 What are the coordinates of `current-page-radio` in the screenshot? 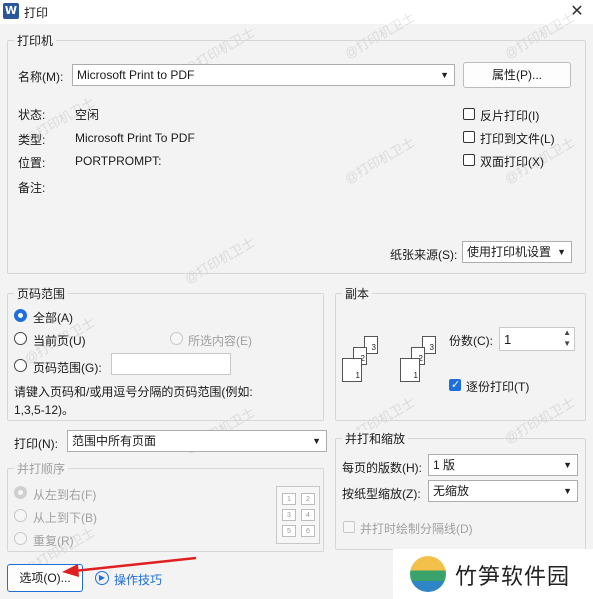 It's located at (20, 338).